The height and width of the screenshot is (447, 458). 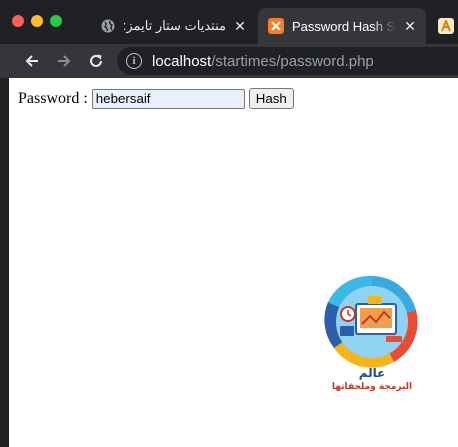 What do you see at coordinates (134, 61) in the screenshot?
I see `site-info-icon: i` at bounding box center [134, 61].